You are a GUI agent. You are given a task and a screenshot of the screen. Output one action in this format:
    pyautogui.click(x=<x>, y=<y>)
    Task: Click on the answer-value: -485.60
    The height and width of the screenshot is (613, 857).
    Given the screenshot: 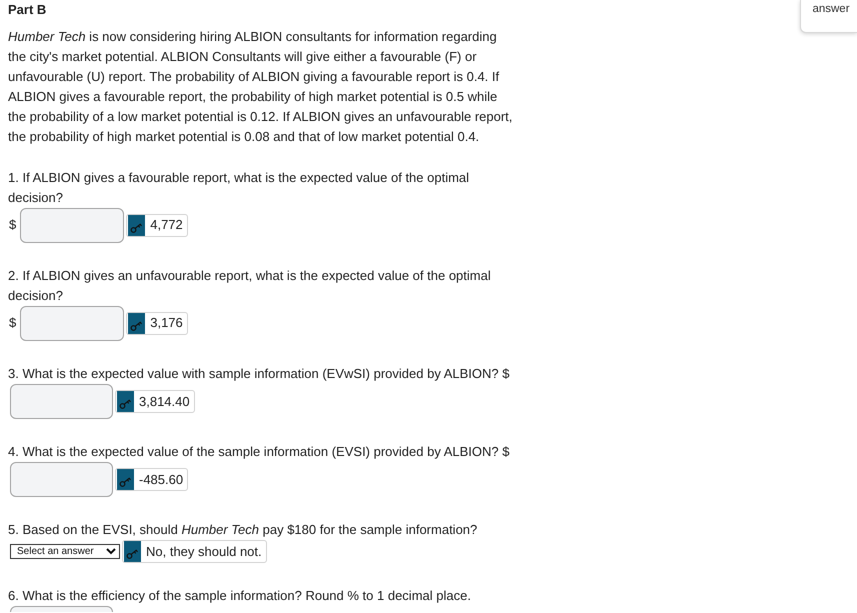 What is the action you would take?
    pyautogui.click(x=161, y=479)
    